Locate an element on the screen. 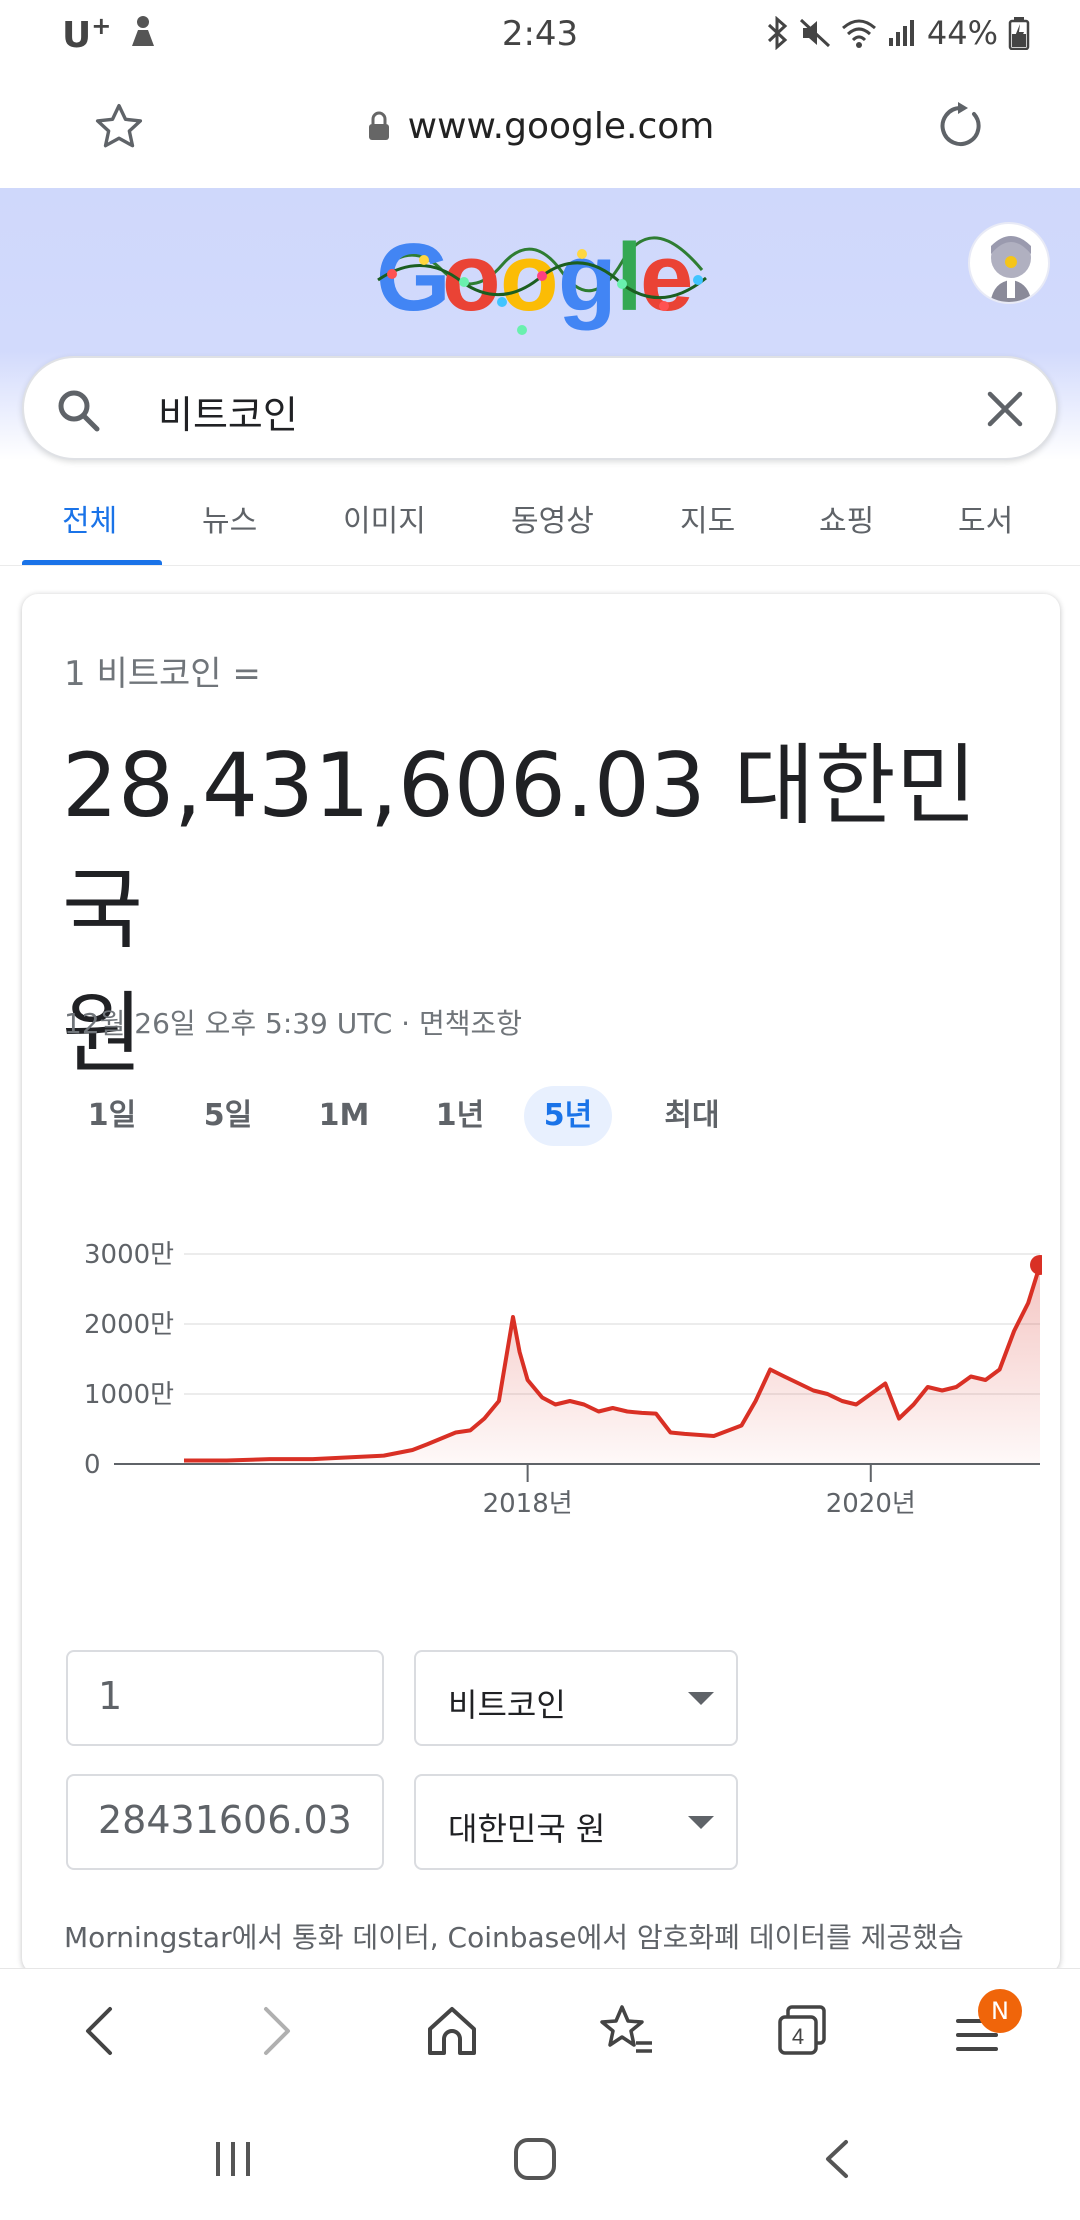 The width and height of the screenshot is (1080, 2220). lock-icon is located at coordinates (378, 125).